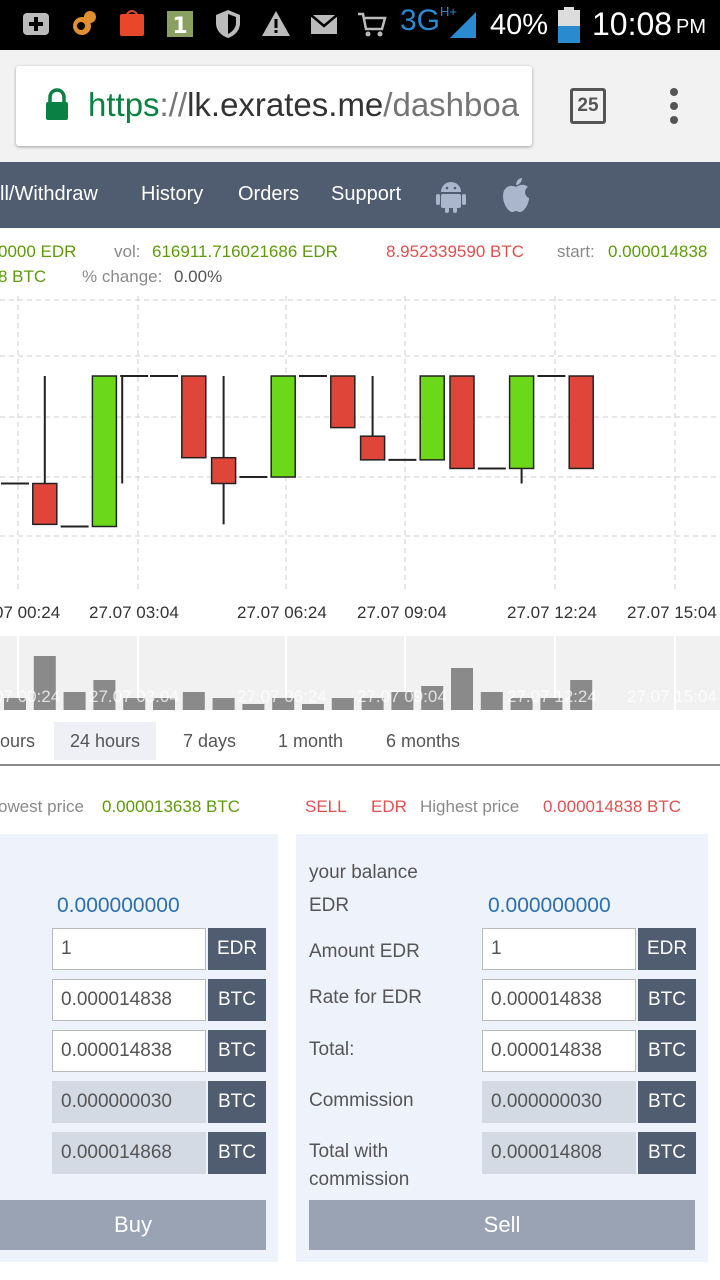  I want to click on clock-ampm: PM, so click(691, 27).